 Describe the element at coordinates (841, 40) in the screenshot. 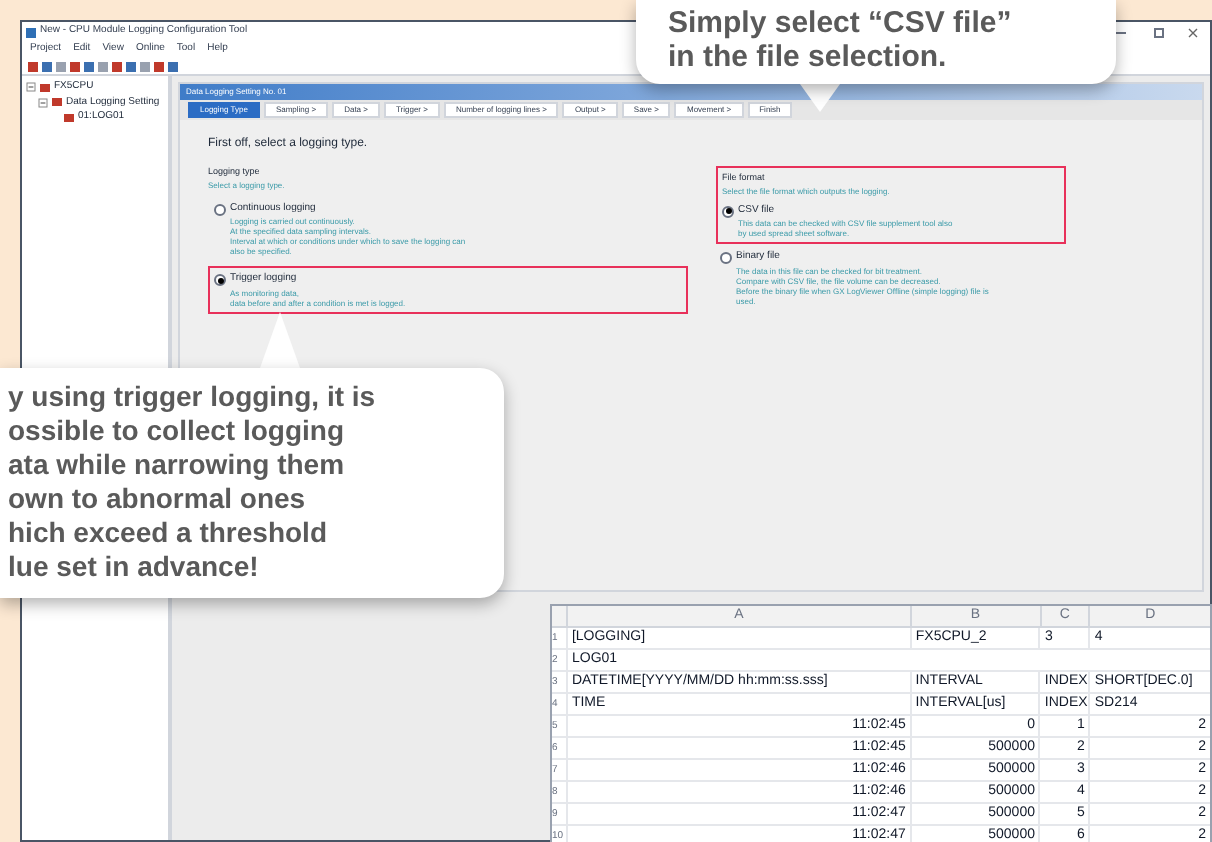

I see `callout-text: Simply select “CSV file” in the file selection.` at that location.